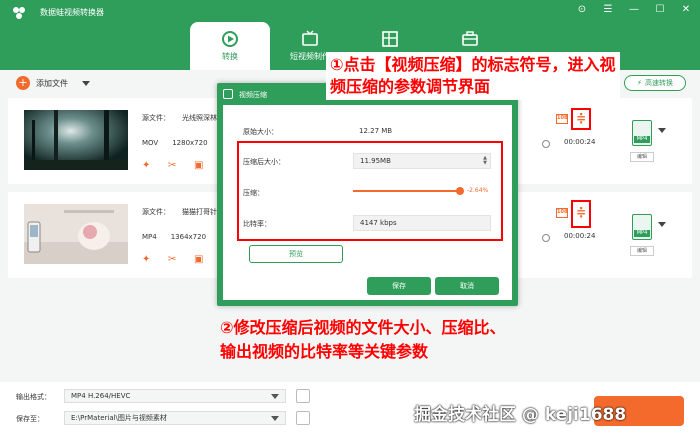  Describe the element at coordinates (260, 132) in the screenshot. I see `original-size-label: 原始大小：` at that location.